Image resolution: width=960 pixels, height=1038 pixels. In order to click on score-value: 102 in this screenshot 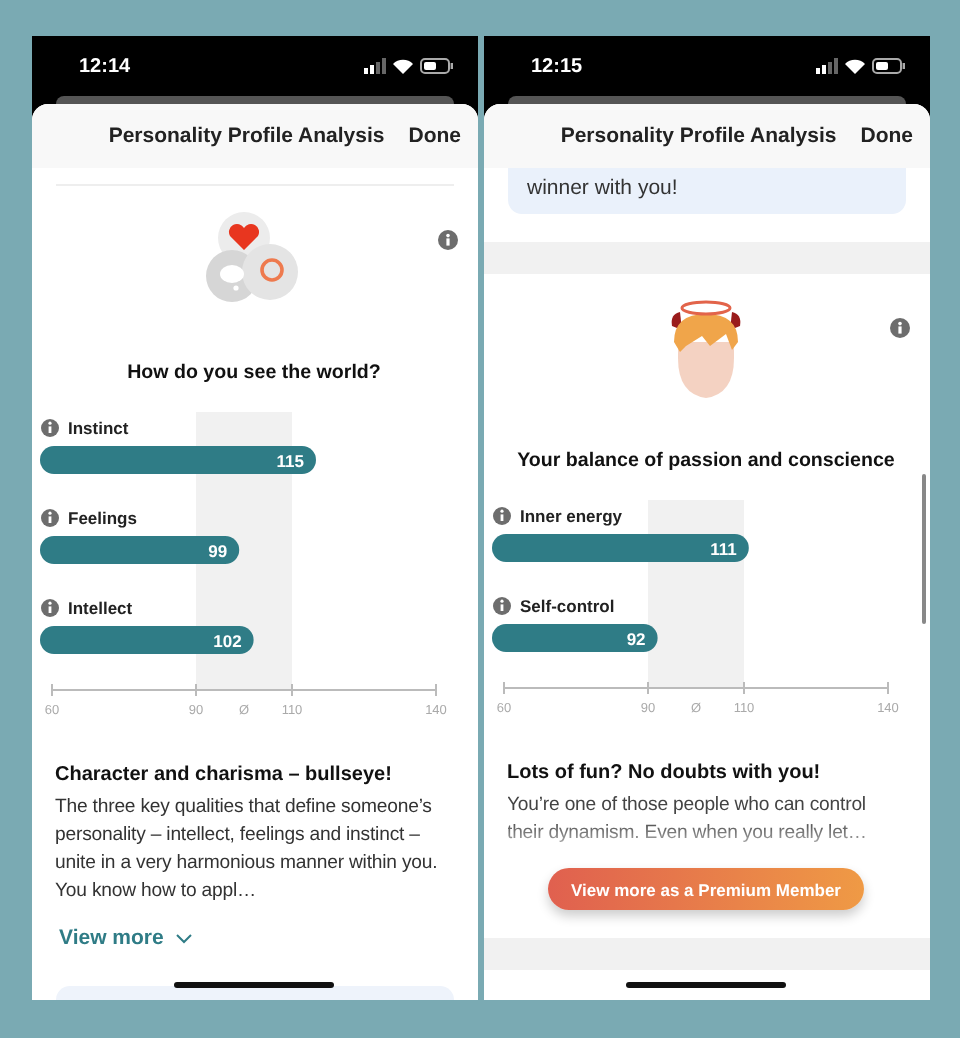, I will do `click(226, 641)`.